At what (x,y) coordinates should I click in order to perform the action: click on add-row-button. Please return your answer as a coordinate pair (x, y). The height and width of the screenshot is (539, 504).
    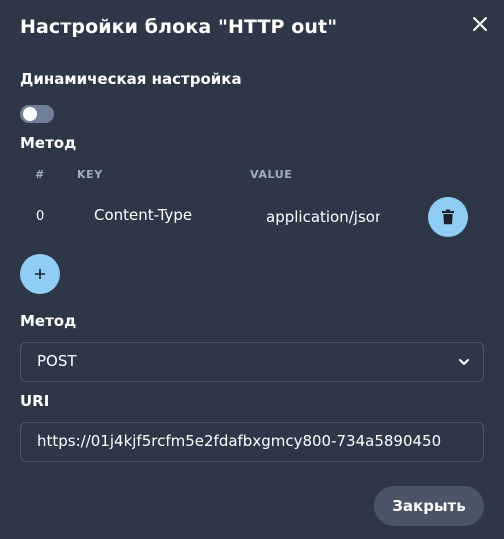
    Looking at the image, I should click on (40, 274).